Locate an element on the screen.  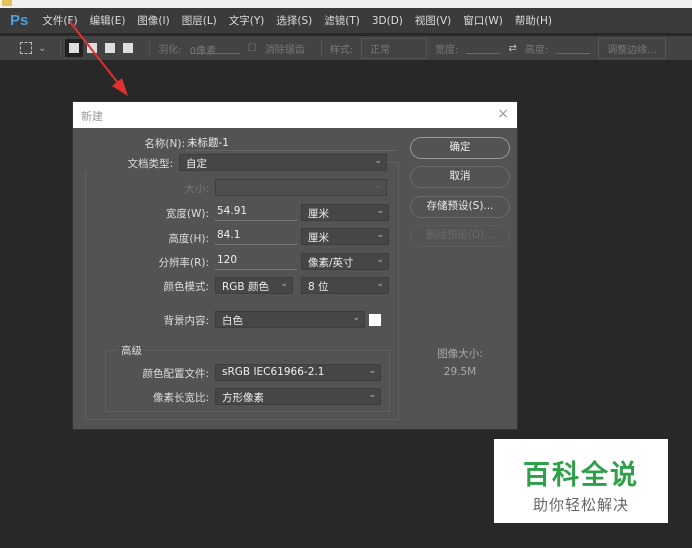
background-label: 背景内容: is located at coordinates (186, 321).